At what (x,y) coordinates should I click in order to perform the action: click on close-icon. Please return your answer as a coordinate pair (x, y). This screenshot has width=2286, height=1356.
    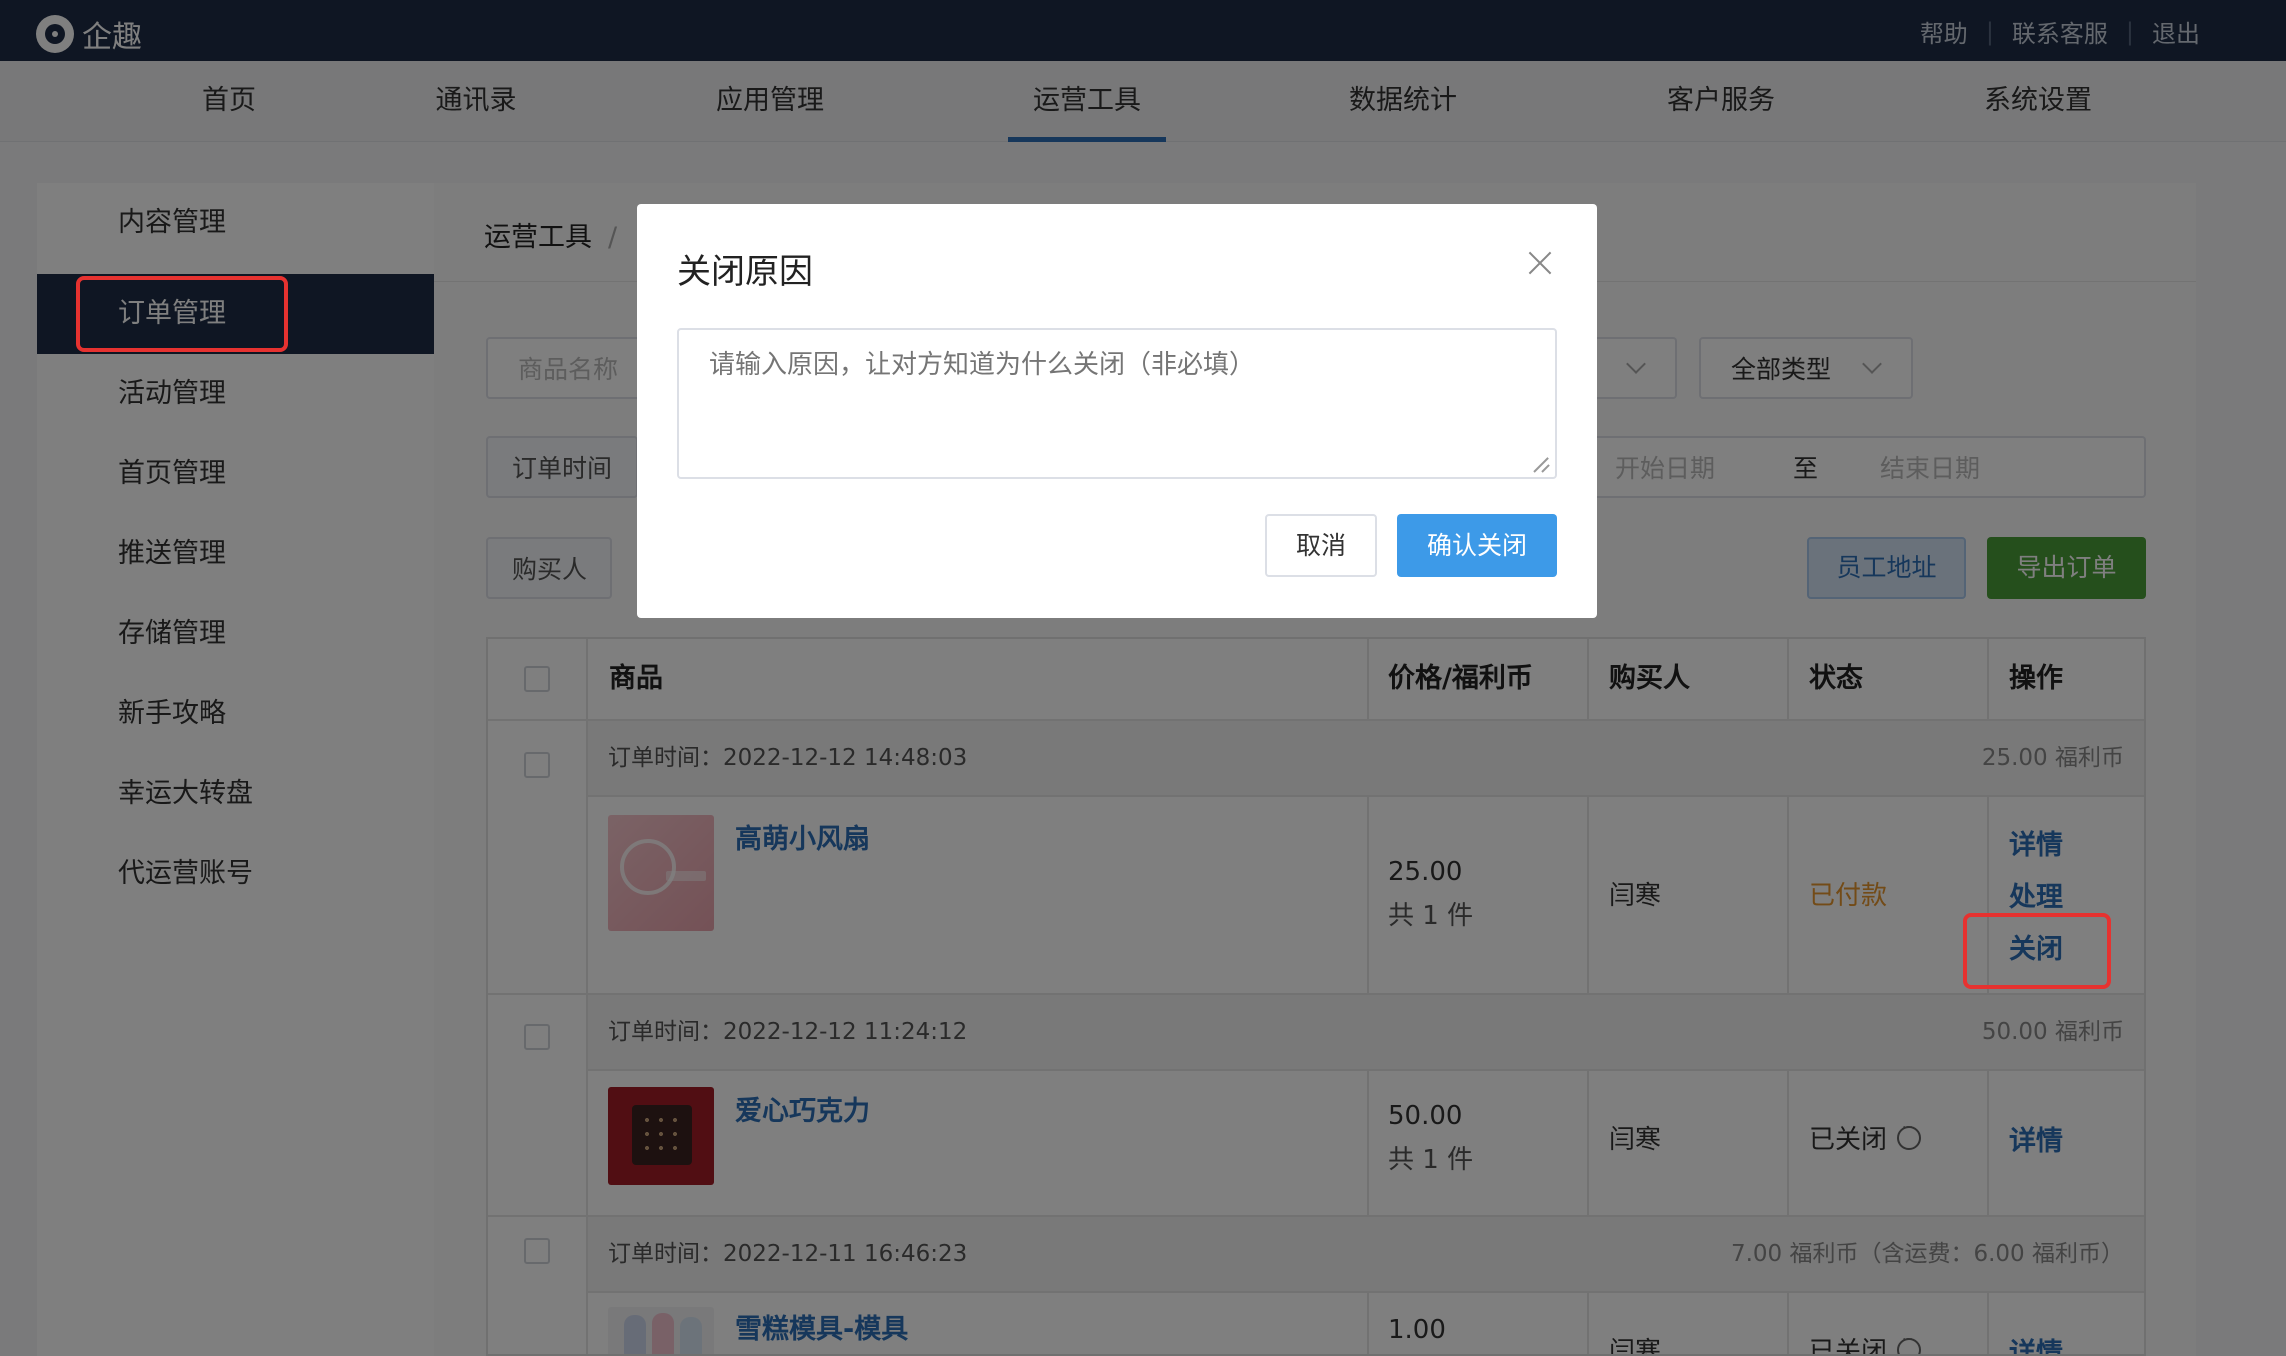
    Looking at the image, I should click on (1540, 263).